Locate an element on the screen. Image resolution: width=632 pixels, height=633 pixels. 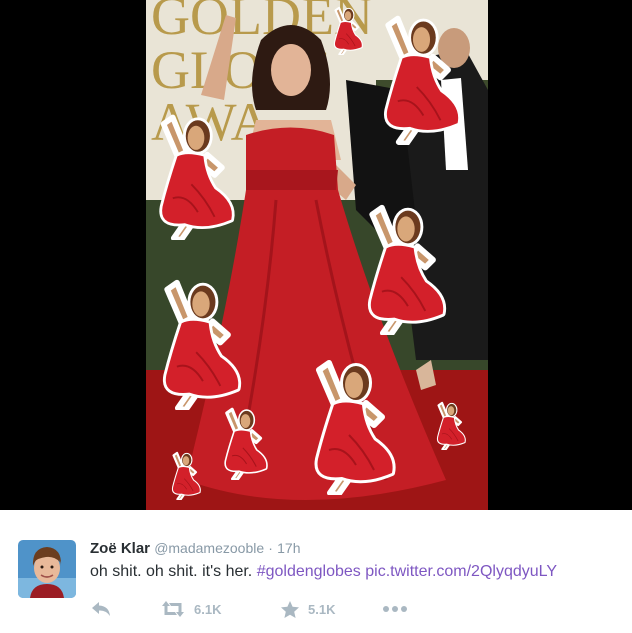
hashtag-link: #goldenglobes is located at coordinates (309, 571).